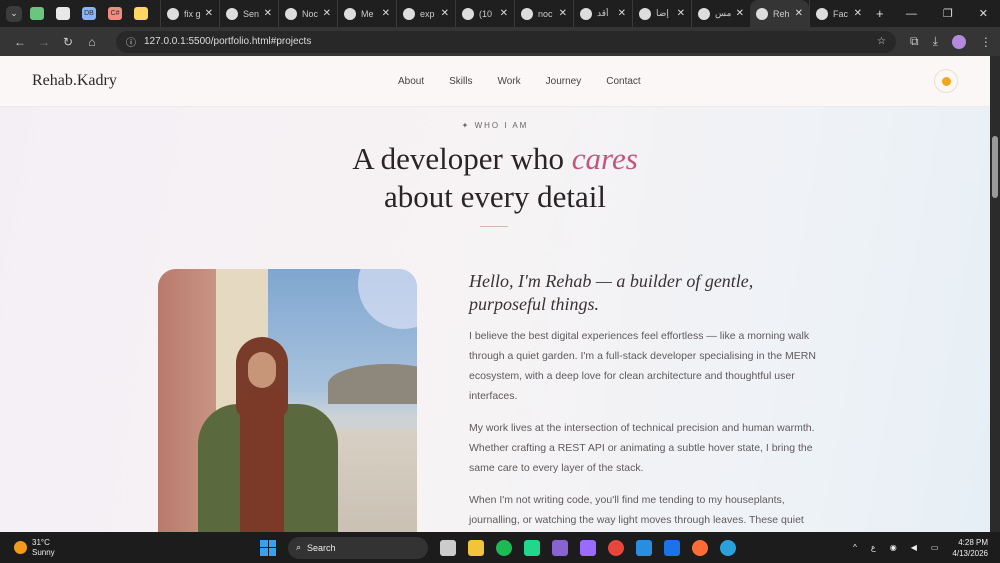  Describe the element at coordinates (43, 552) in the screenshot. I see `weather-condition: Sunny` at that location.